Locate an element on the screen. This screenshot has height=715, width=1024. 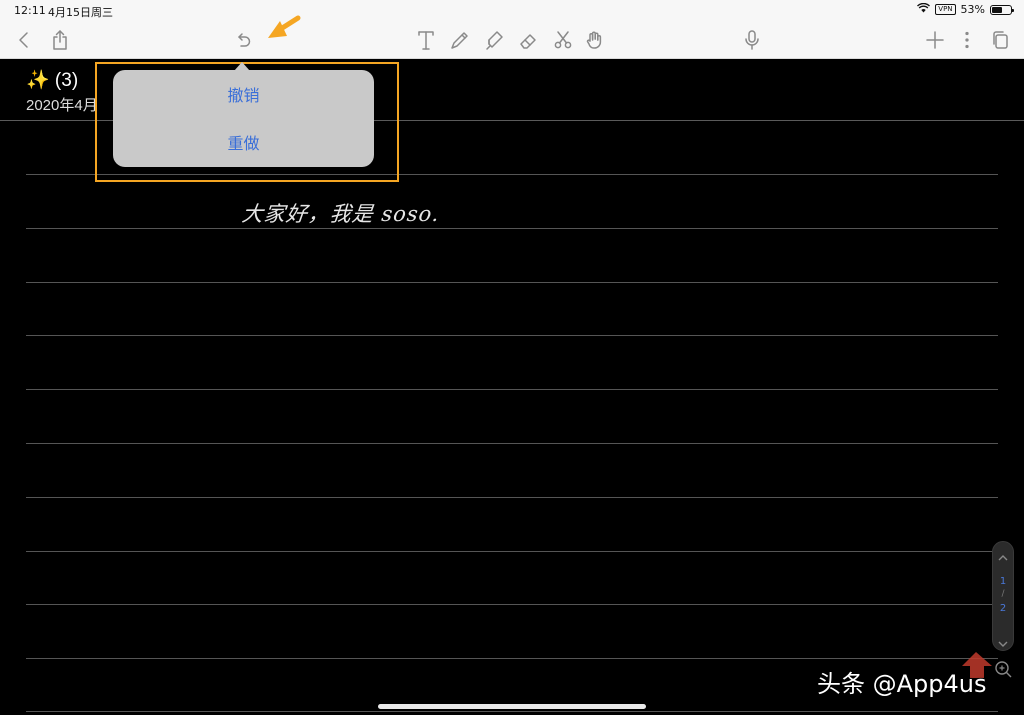
pages-button is located at coordinates (1000, 40).